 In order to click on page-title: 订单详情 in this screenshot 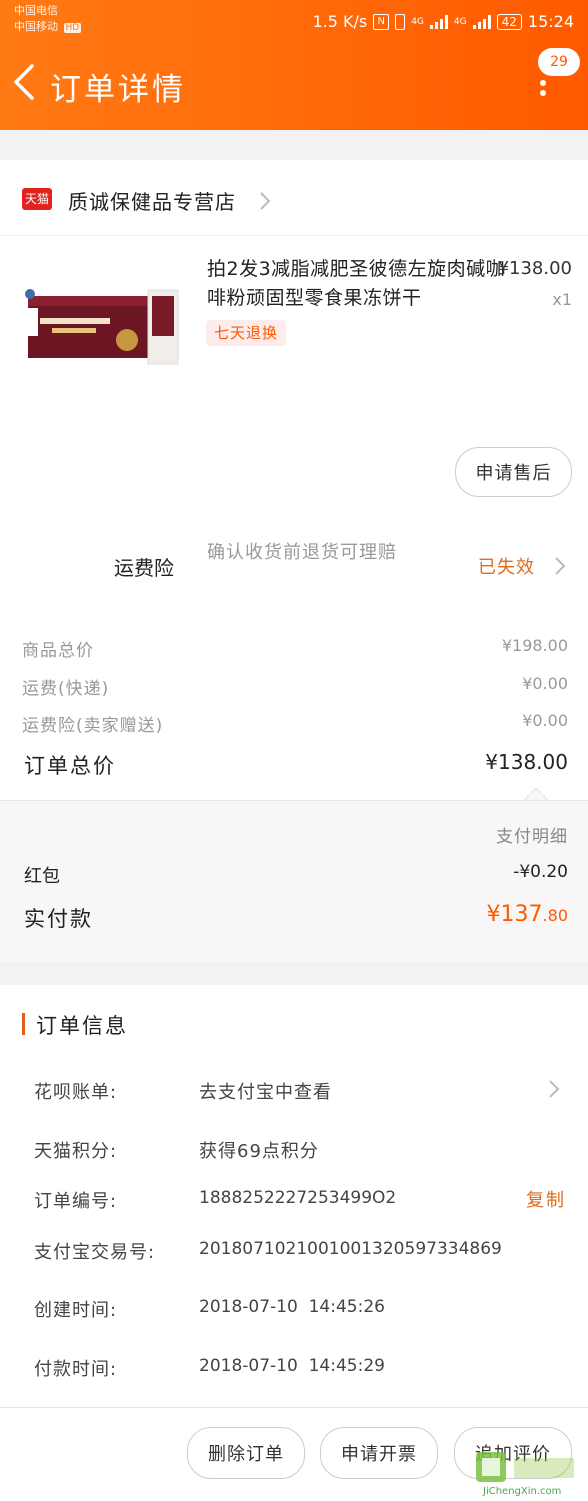, I will do `click(118, 90)`.